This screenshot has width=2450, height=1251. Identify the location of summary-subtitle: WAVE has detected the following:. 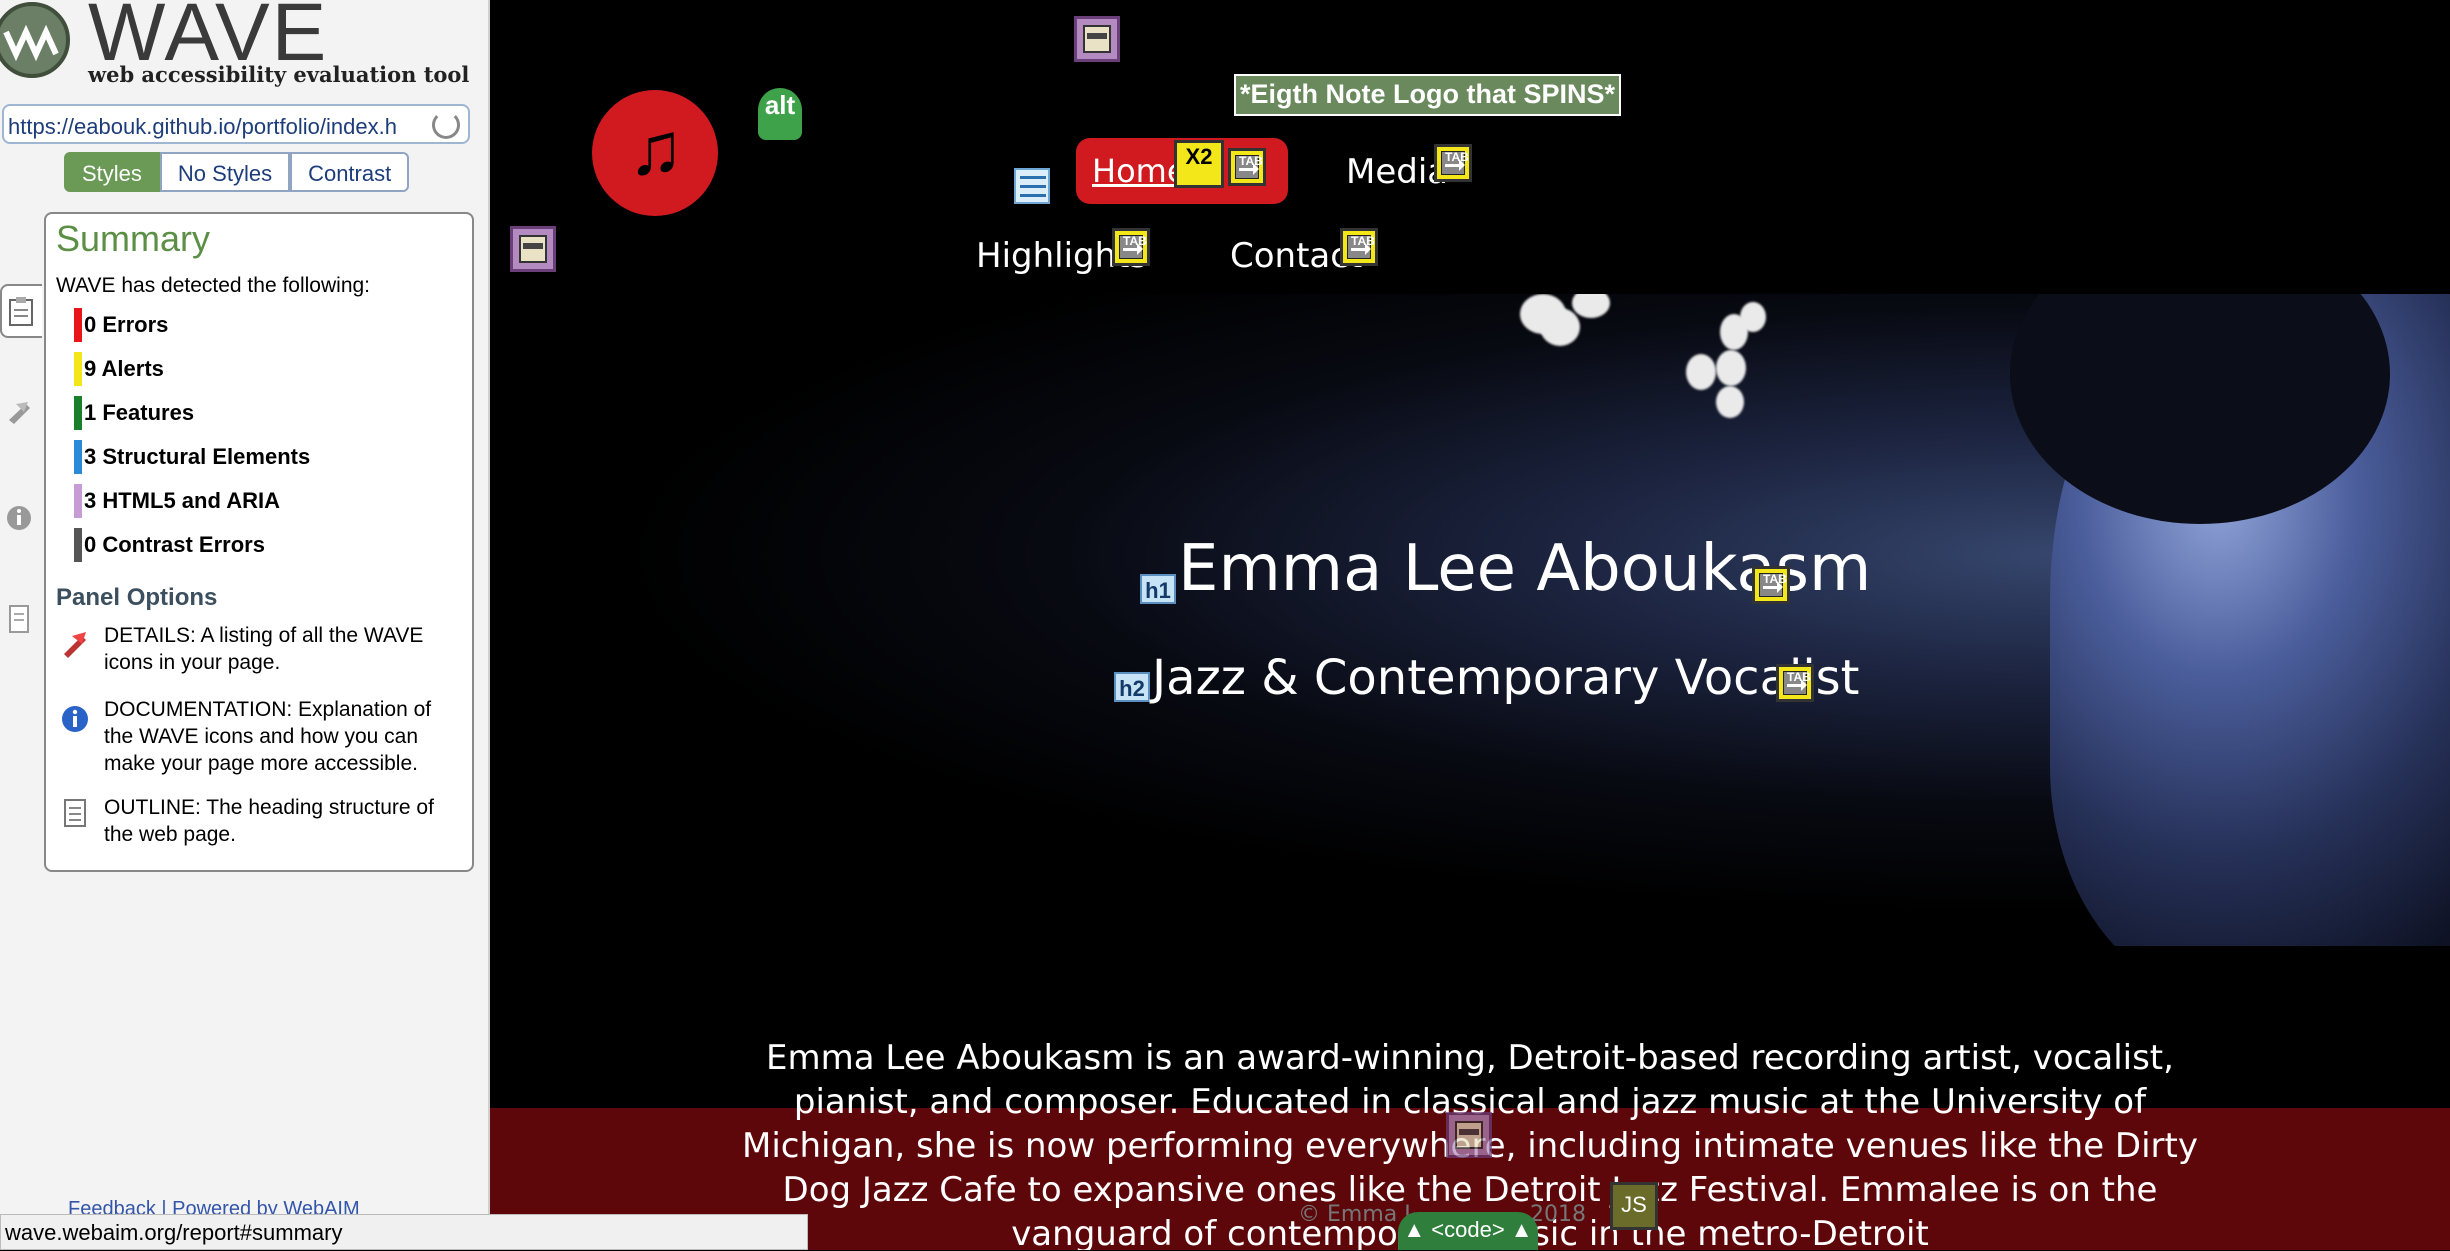
(213, 285).